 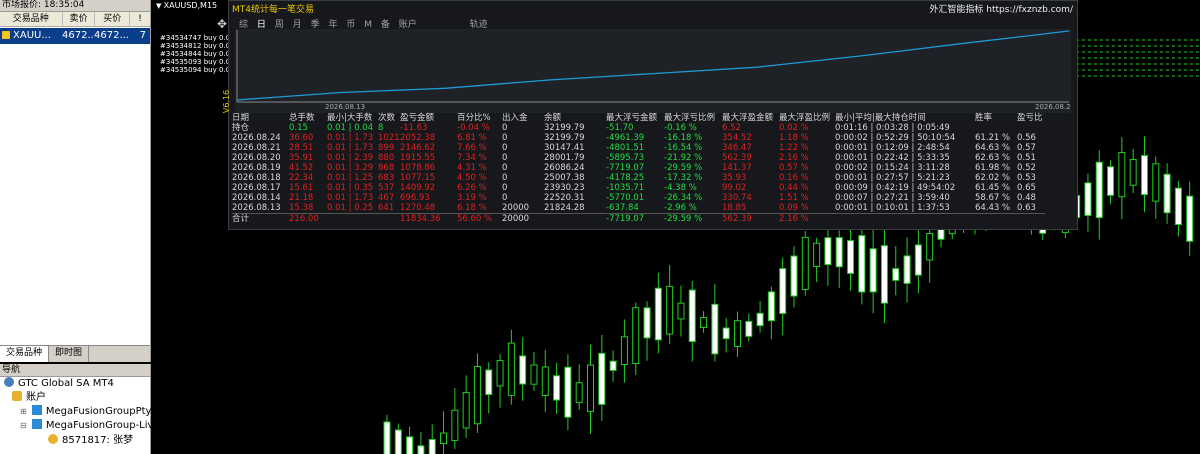 What do you see at coordinates (418, 168) in the screenshot?
I see `stats-cell: 1078.86` at bounding box center [418, 168].